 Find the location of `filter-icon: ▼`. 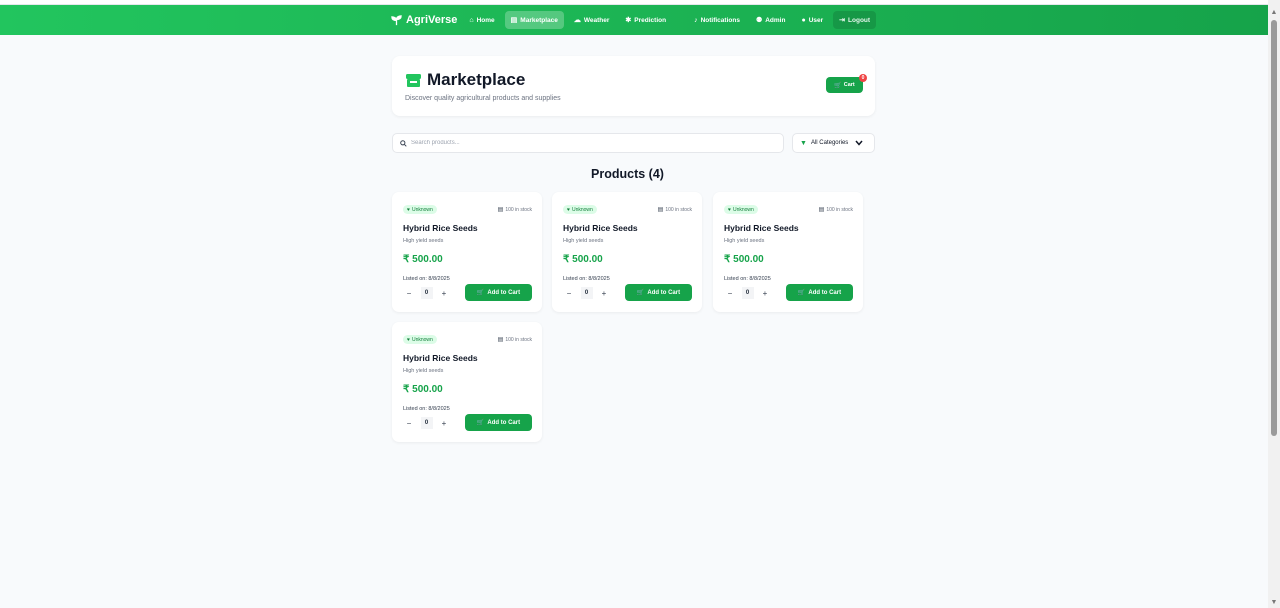

filter-icon: ▼ is located at coordinates (803, 143).